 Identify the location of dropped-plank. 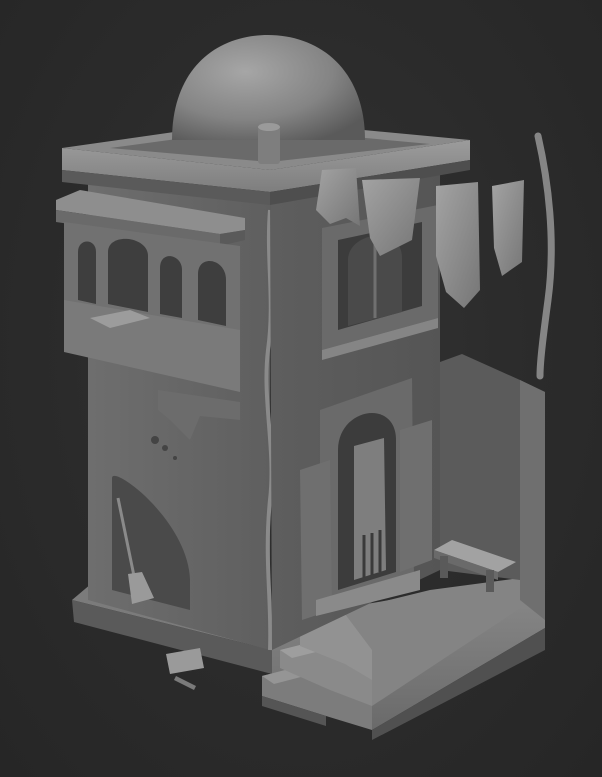
(185, 669).